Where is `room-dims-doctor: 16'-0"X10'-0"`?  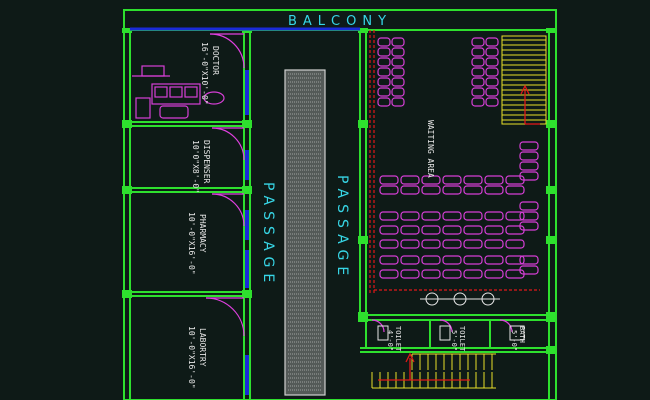 room-dims-doctor: 16'-0"X10'-0" is located at coordinates (204, 73).